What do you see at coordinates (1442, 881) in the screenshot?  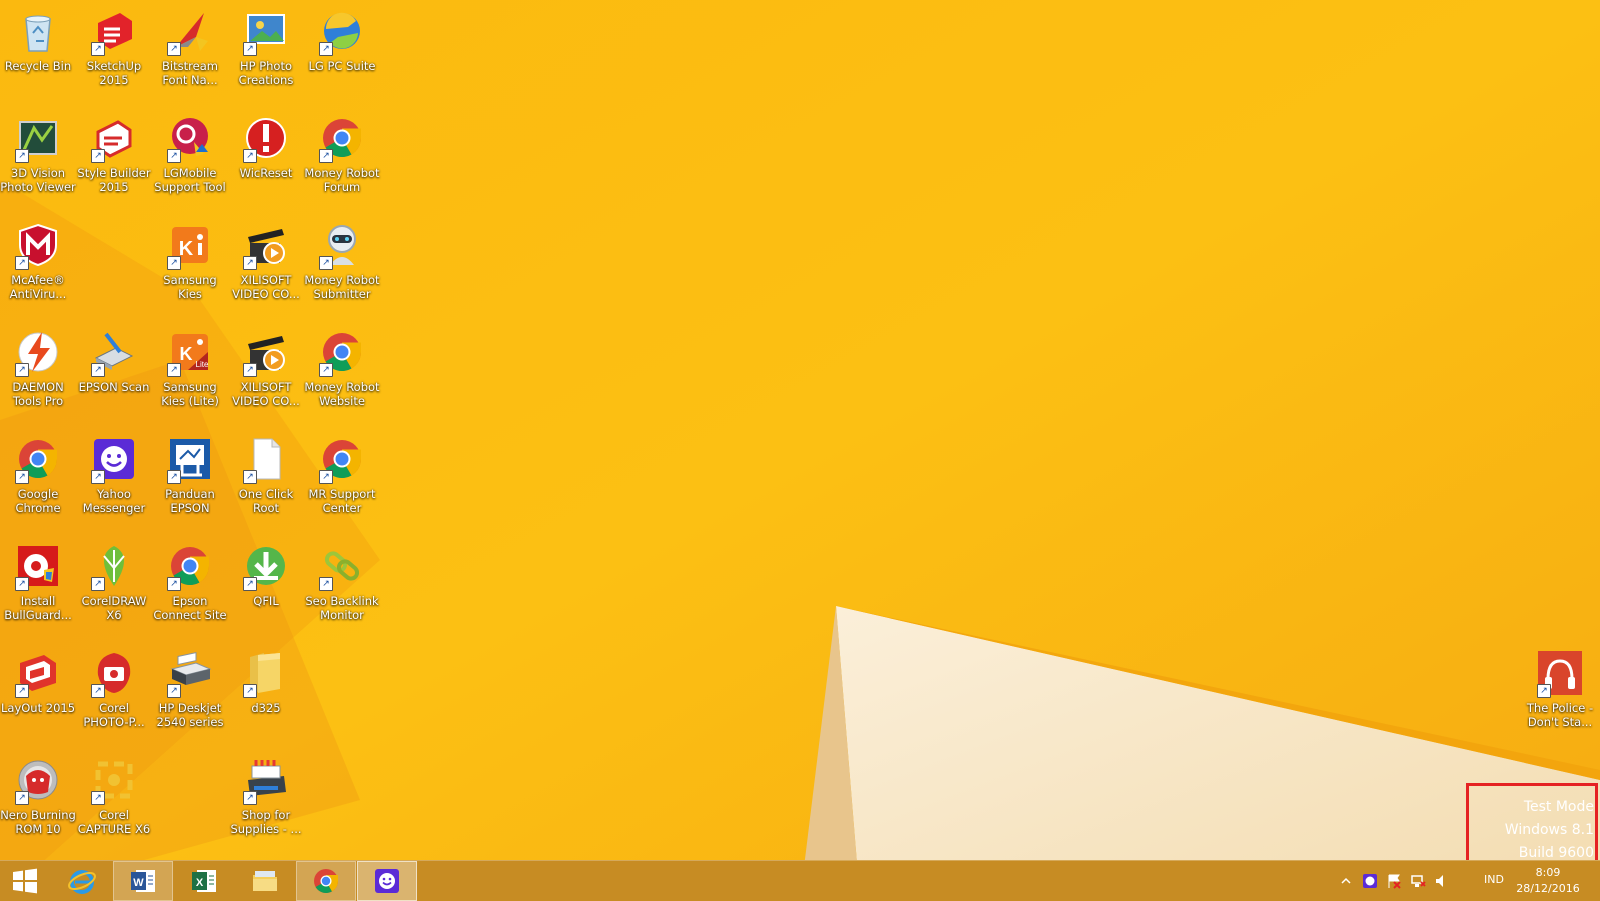 I see `volume-tray-icon` at bounding box center [1442, 881].